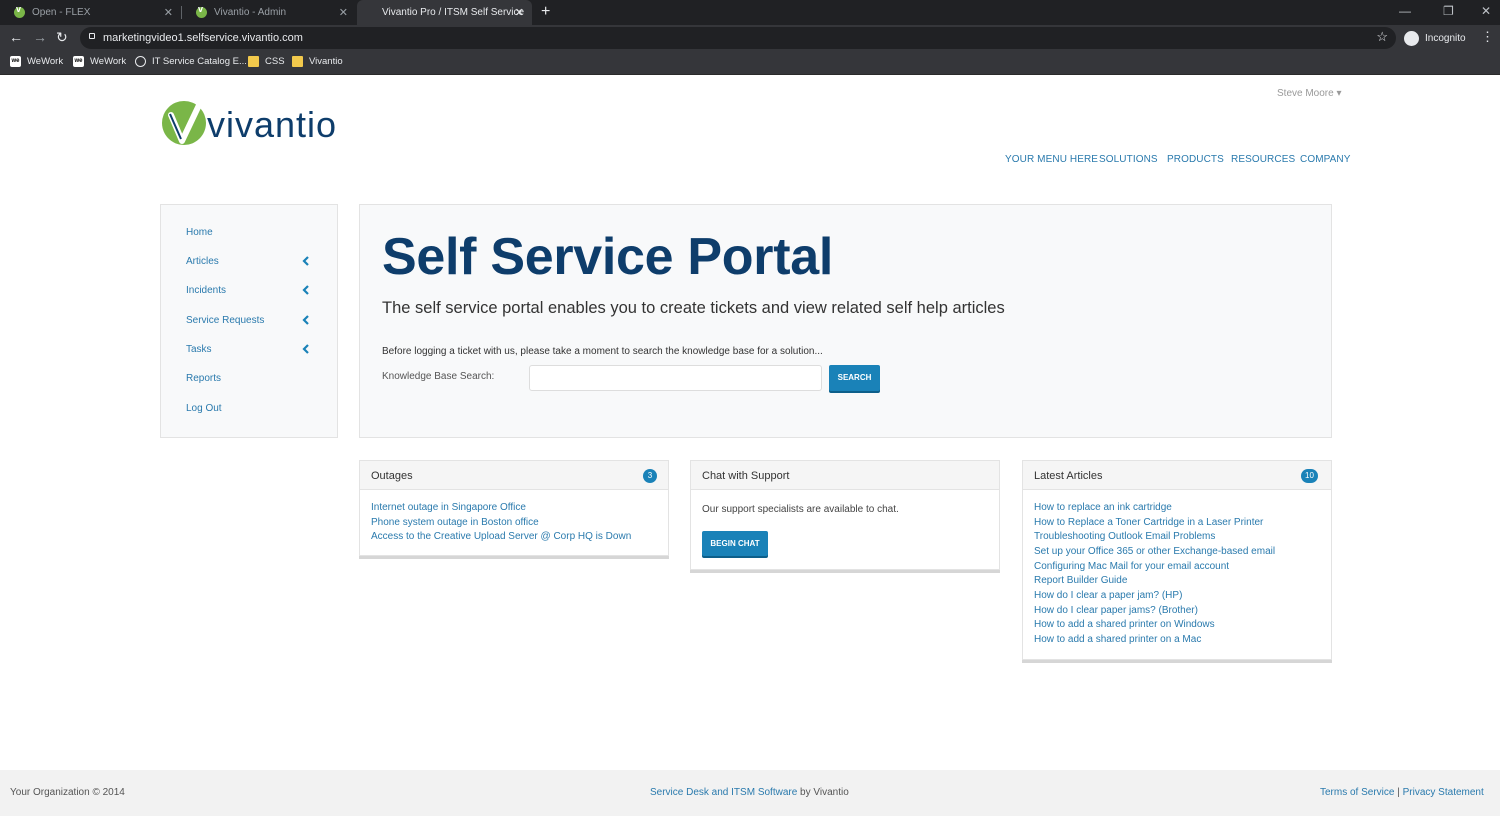 The height and width of the screenshot is (816, 1500). Describe the element at coordinates (1128, 159) in the screenshot. I see `nav-solutions: SOLUTIONS` at that location.